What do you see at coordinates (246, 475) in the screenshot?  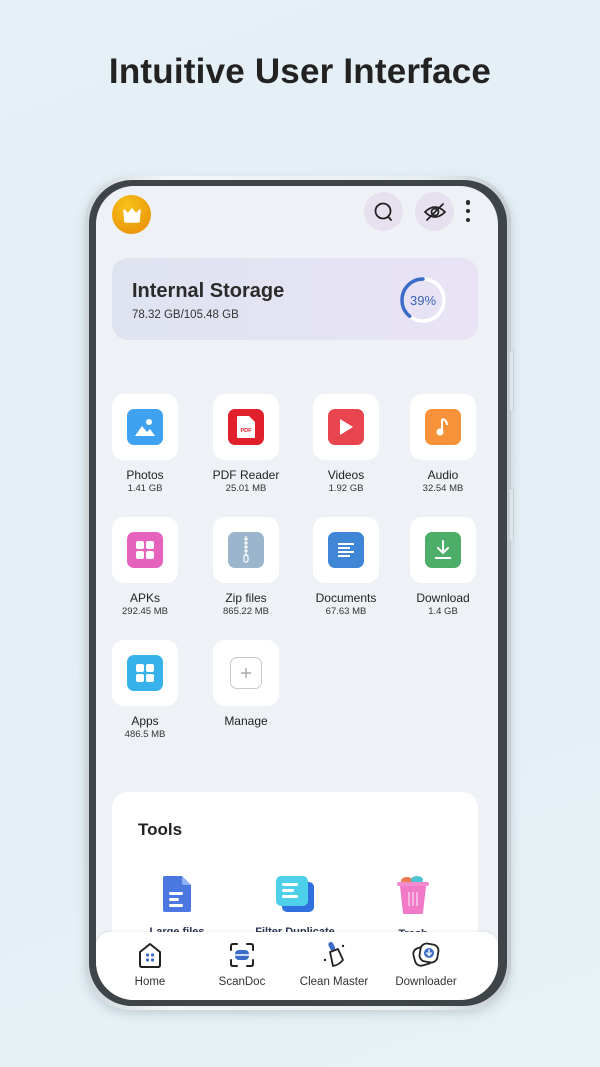 I see `category-label: PDF Reader` at bounding box center [246, 475].